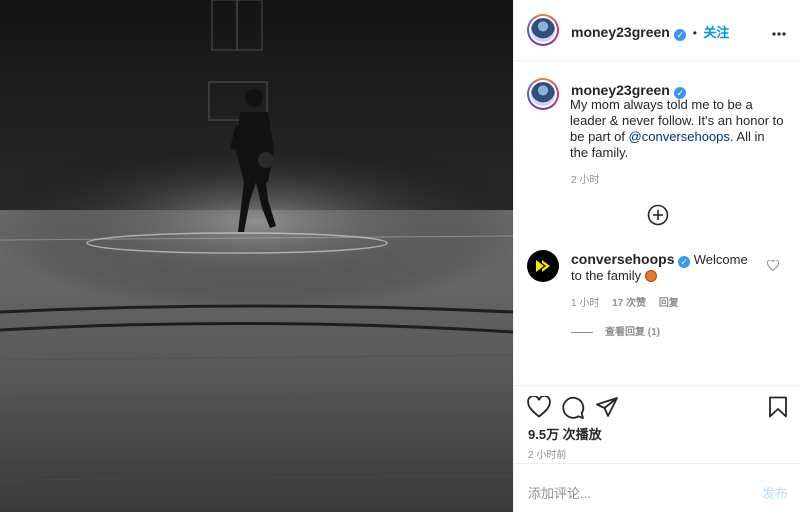  What do you see at coordinates (632, 332) in the screenshot?
I see `view-replies-label: 查看回复 (1)` at bounding box center [632, 332].